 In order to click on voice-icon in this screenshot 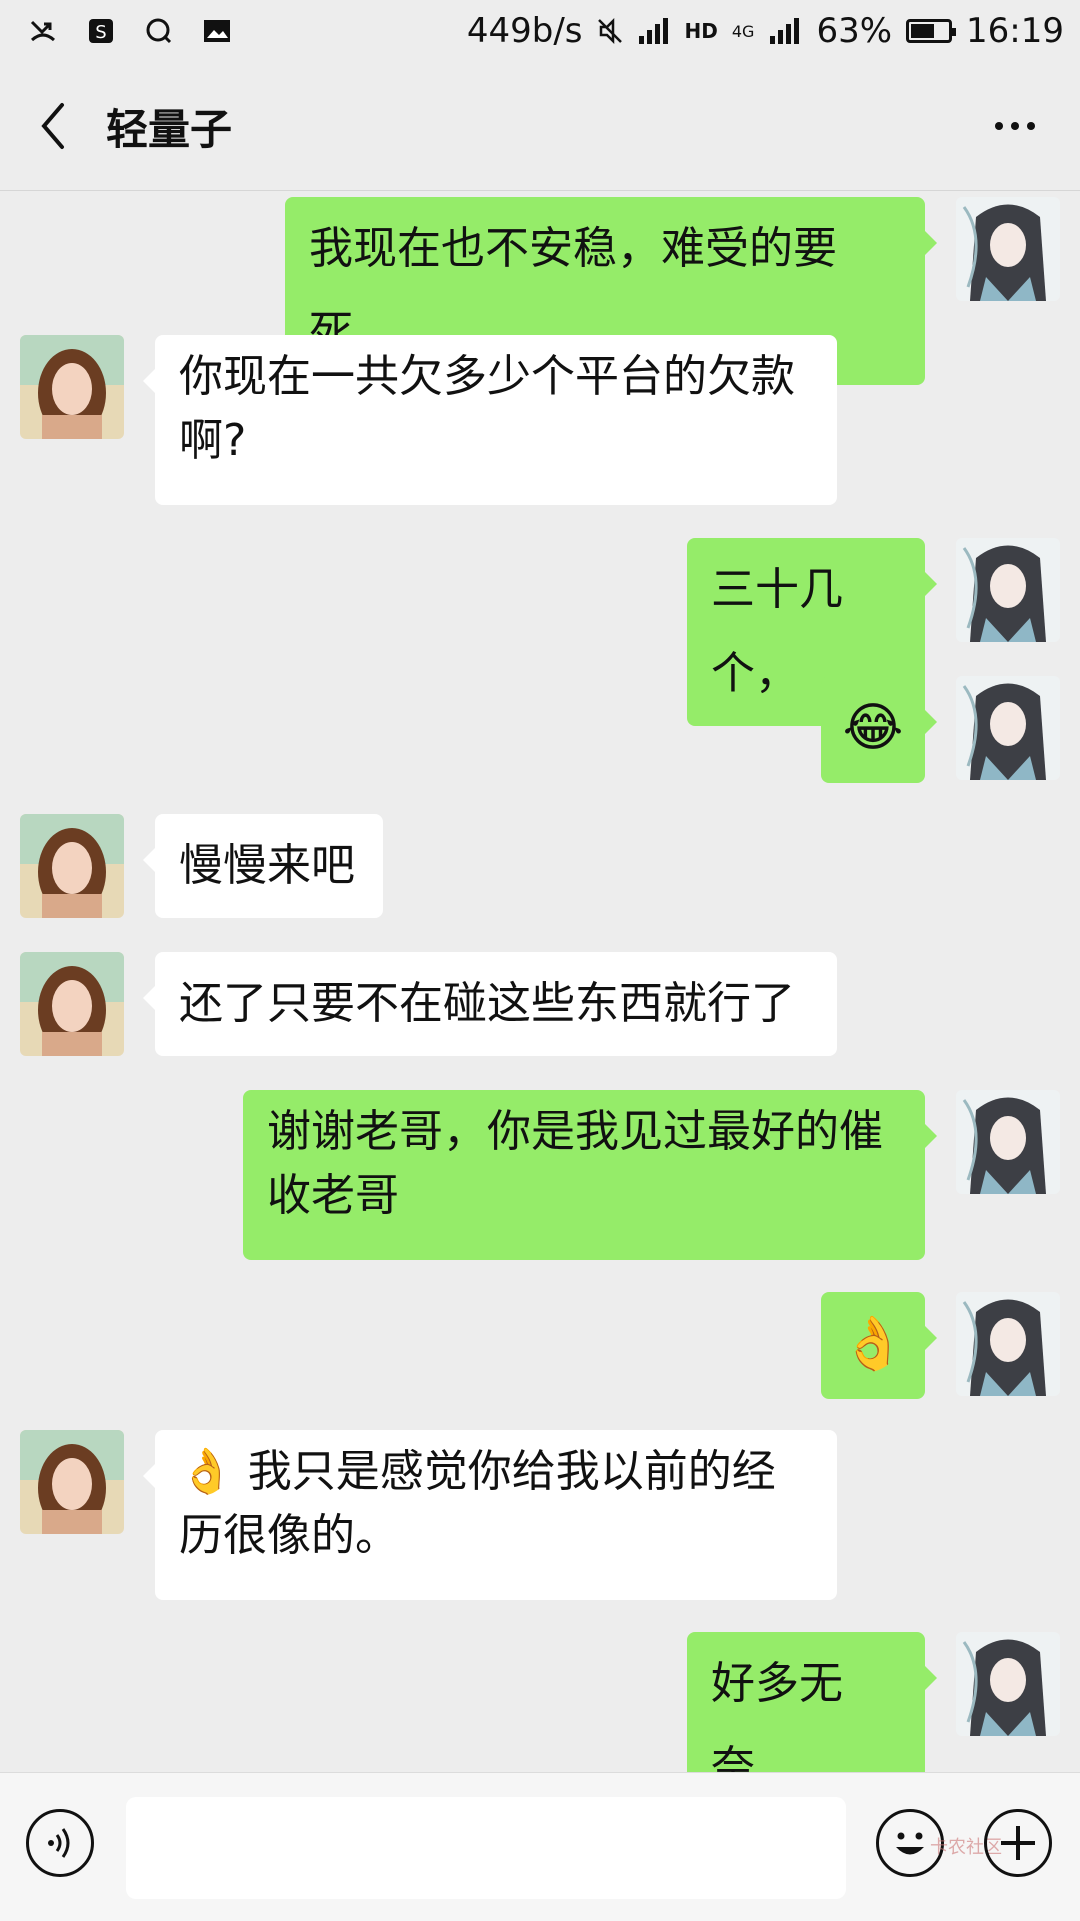, I will do `click(59, 1843)`.